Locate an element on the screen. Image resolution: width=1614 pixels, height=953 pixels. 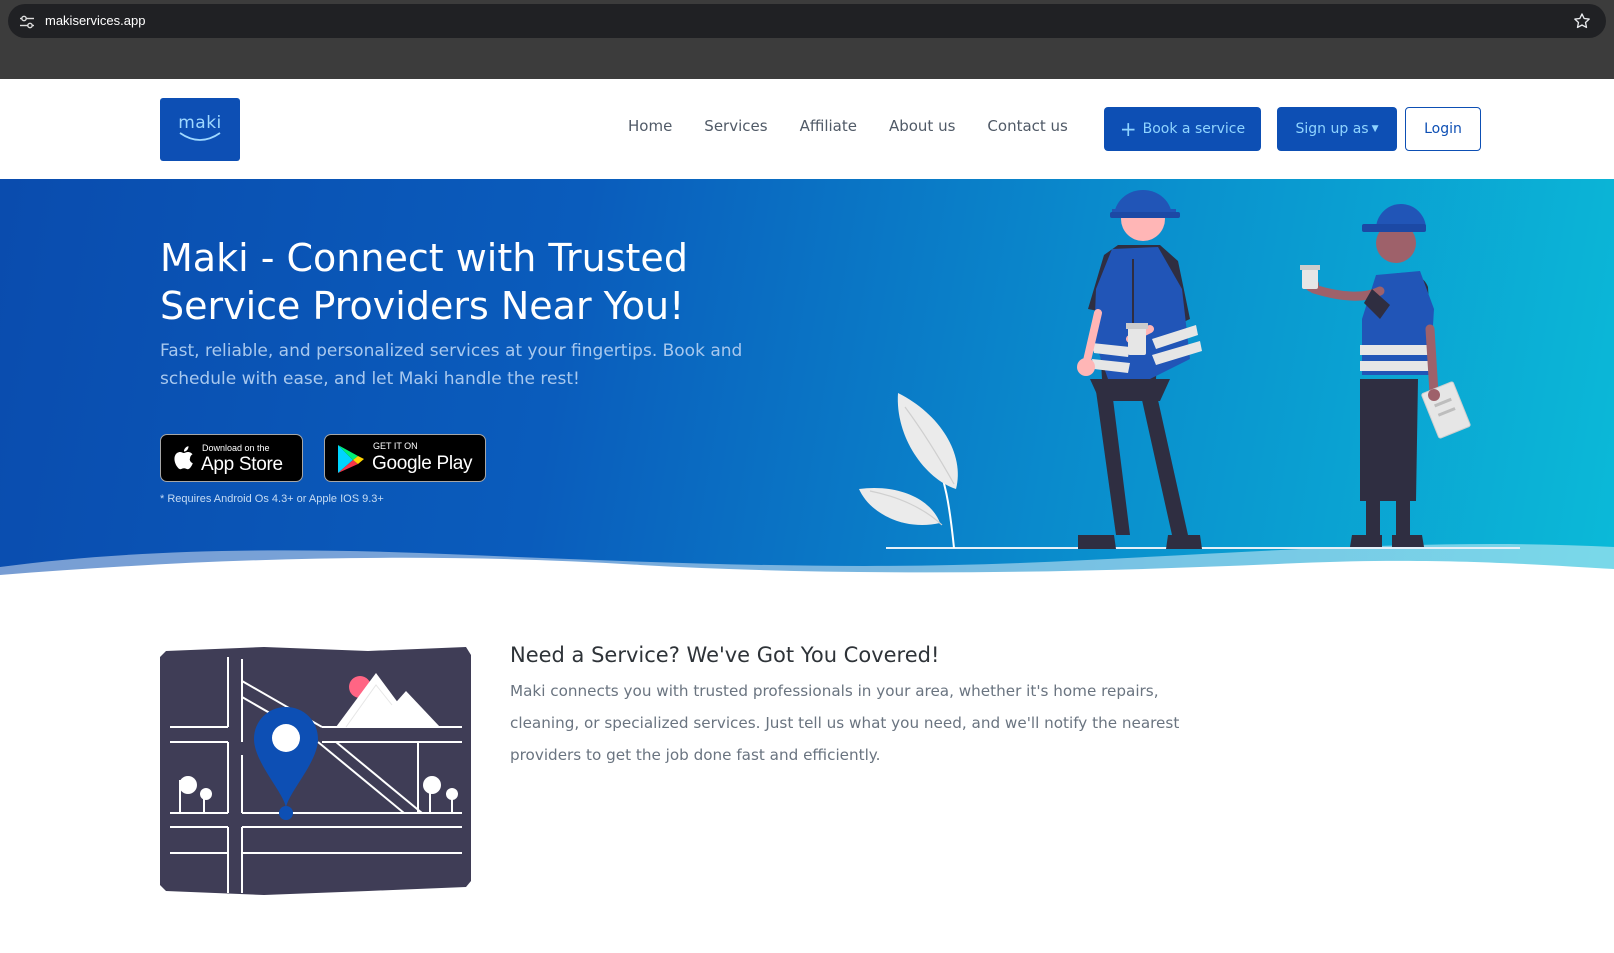
map-illustration is located at coordinates (315, 771).